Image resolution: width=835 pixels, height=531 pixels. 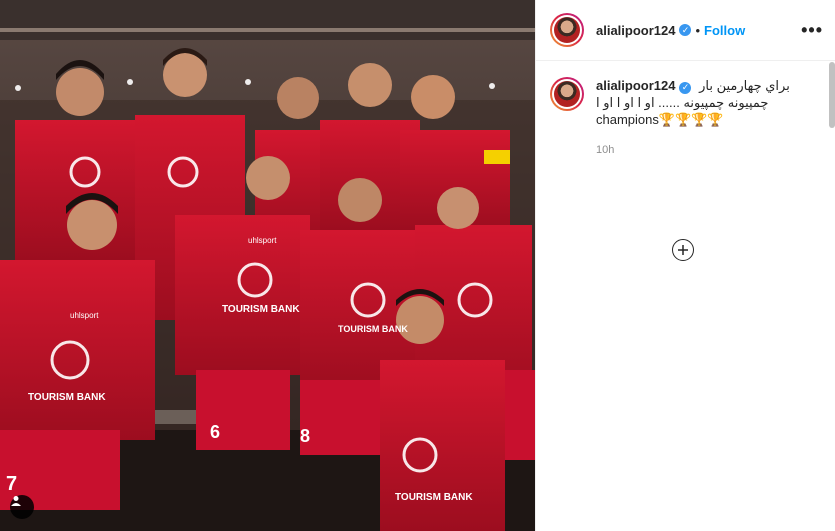 I want to click on add-circle-icon, so click(x=683, y=250).